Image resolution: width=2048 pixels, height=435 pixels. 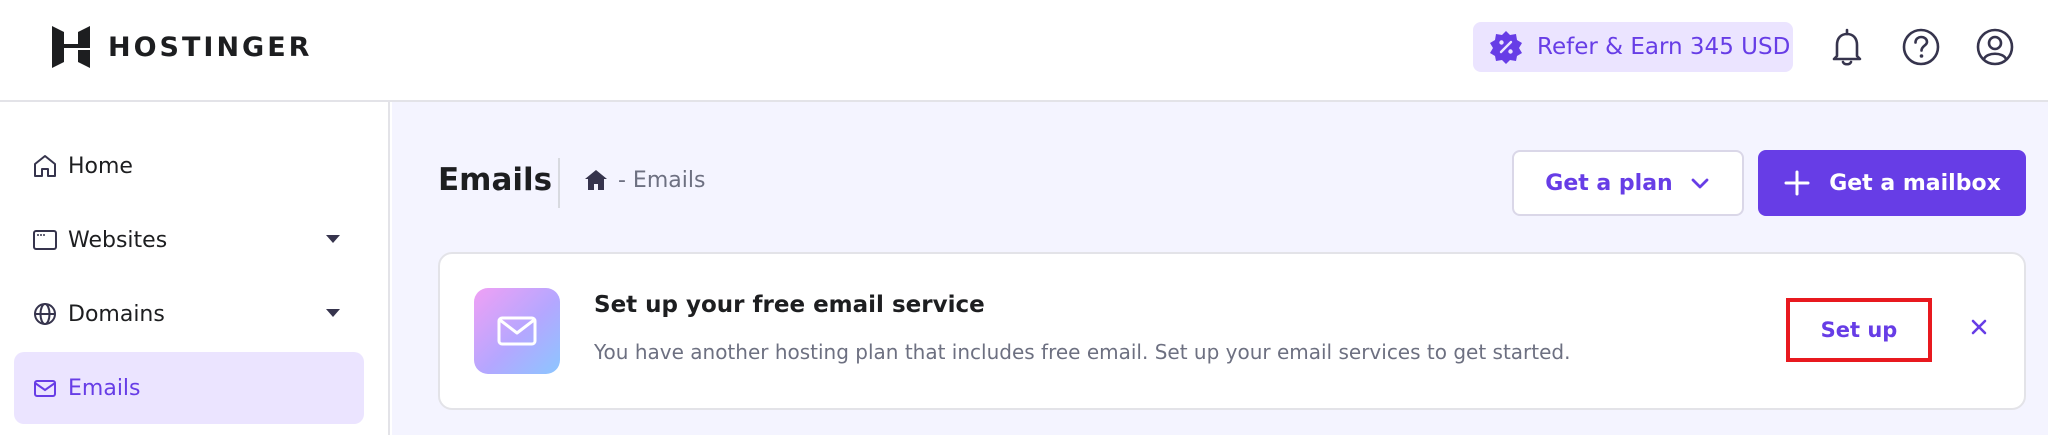 I want to click on refer-earn-label: Refer & Earn 345 USD, so click(x=1664, y=47).